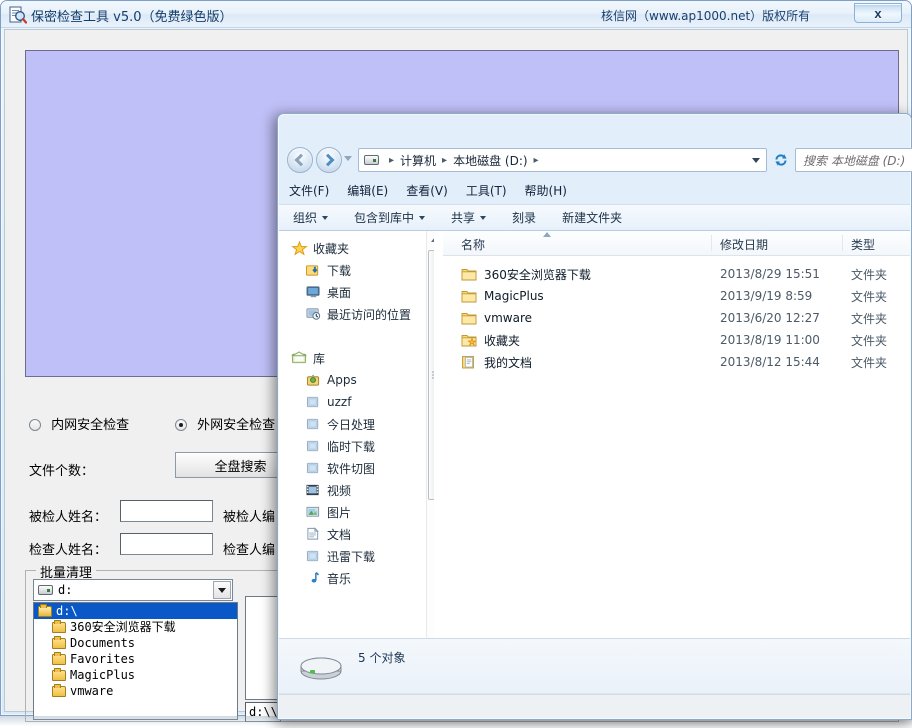 This screenshot has height=728, width=912. What do you see at coordinates (103, 659) in the screenshot?
I see `tree-item-label: Favorites` at bounding box center [103, 659].